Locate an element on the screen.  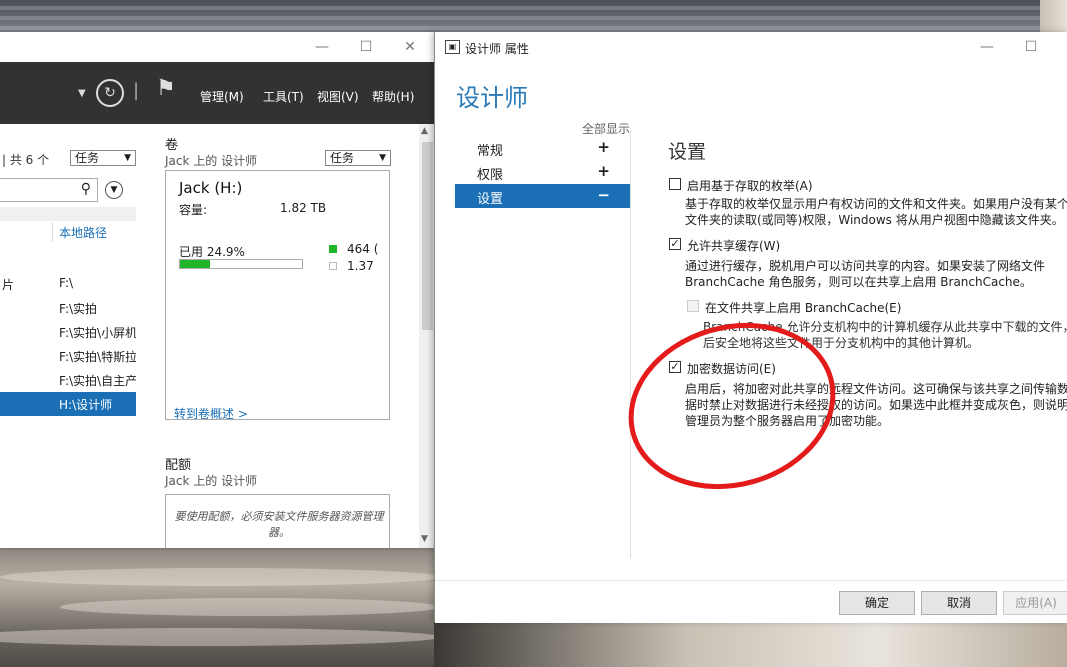
search-icon: ⚲ is located at coordinates (85, 189).